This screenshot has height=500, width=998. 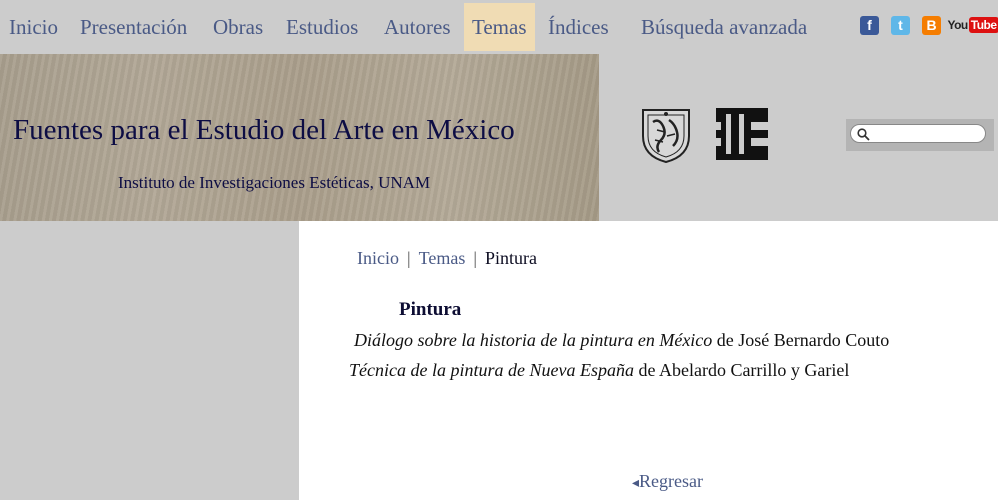 What do you see at coordinates (33, 27) in the screenshot?
I see `nav-inicio: Inicio` at bounding box center [33, 27].